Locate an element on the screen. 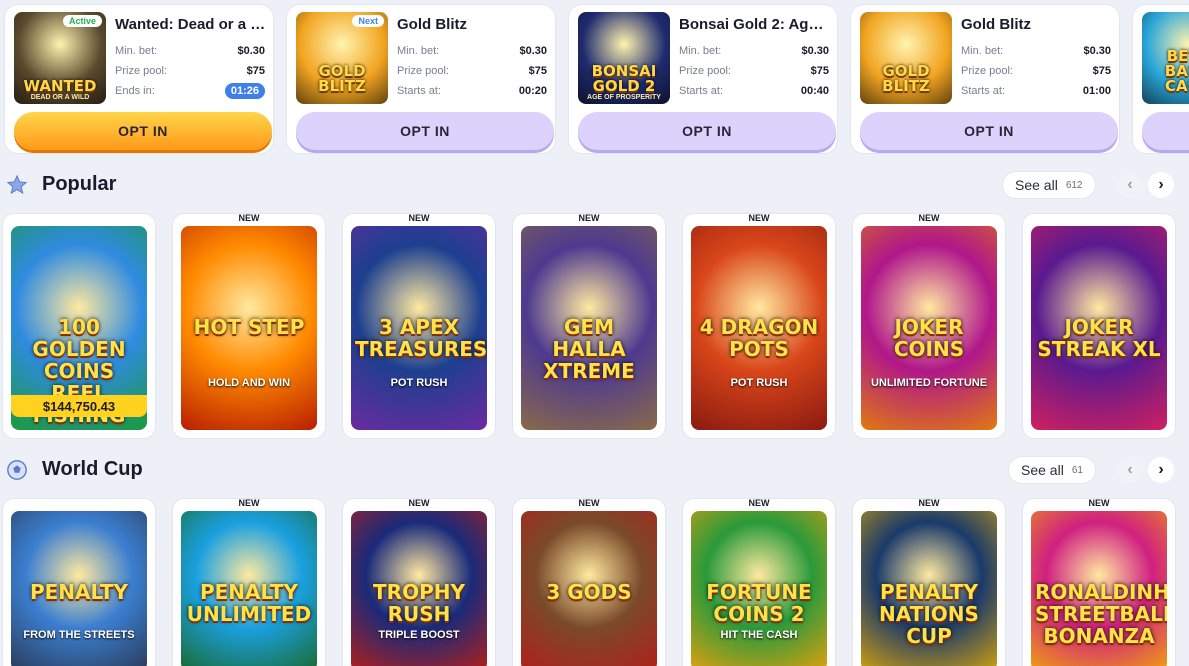 This screenshot has width=1189, height=666. game-thumbnail: GEM HALLA XTREME is located at coordinates (589, 328).